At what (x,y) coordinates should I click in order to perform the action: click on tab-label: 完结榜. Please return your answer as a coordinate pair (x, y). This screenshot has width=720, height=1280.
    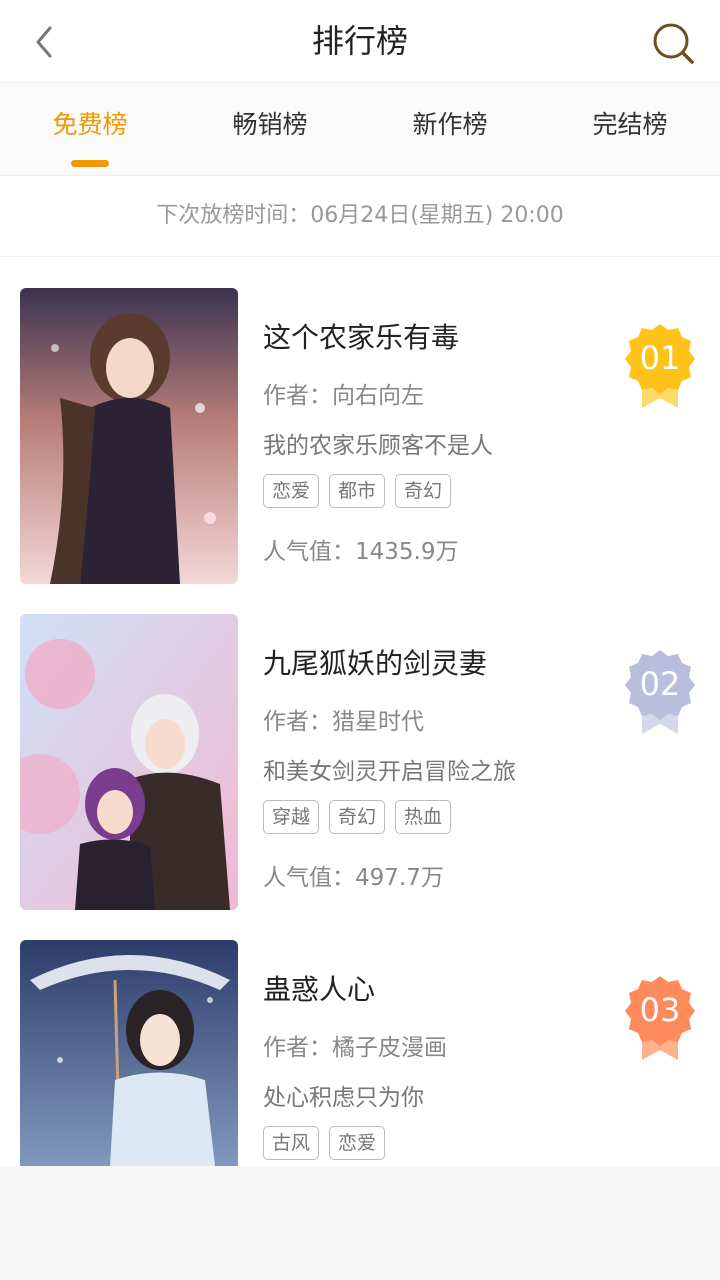
    Looking at the image, I should click on (630, 124).